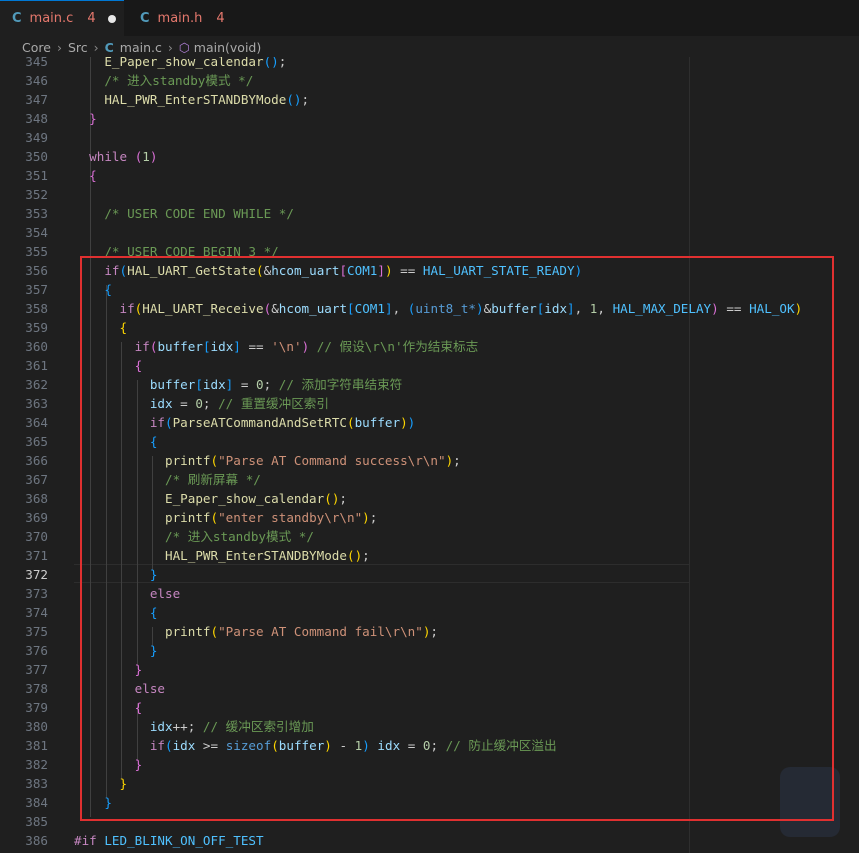  Describe the element at coordinates (429, 118) in the screenshot. I see `code-line: 348 }` at that location.